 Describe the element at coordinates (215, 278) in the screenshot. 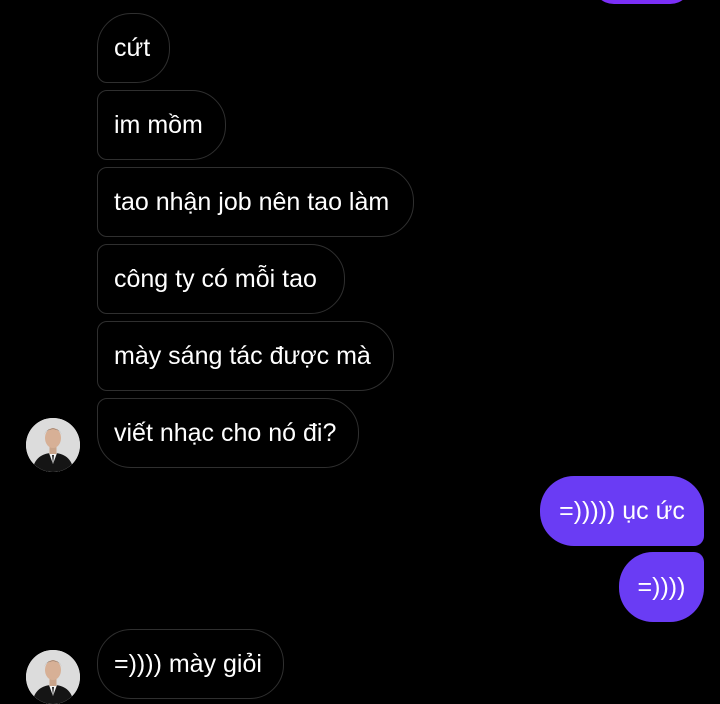

I see `message-text: công ty có mỗi tao` at that location.